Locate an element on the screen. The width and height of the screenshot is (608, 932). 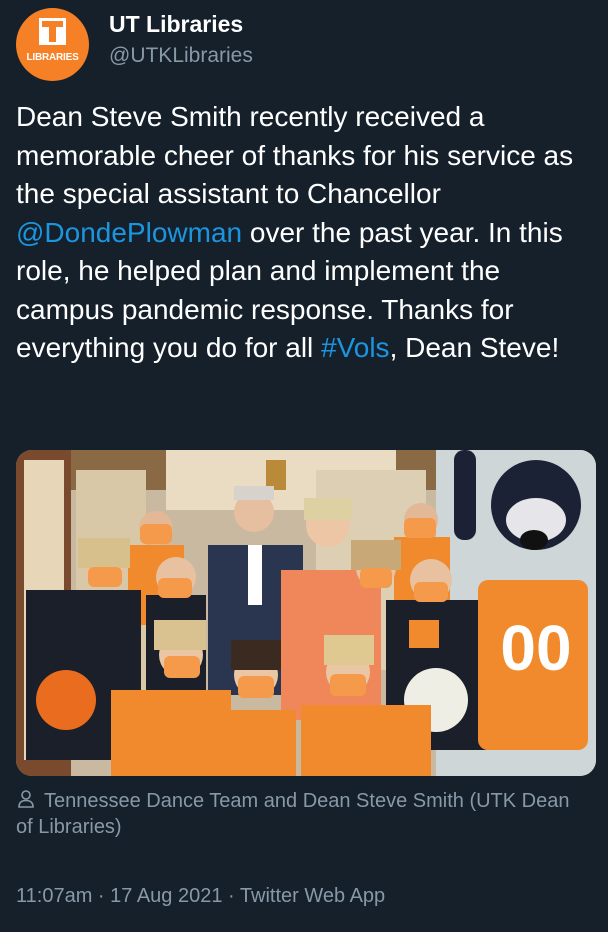
power-t-logo-icon is located at coordinates (52, 31).